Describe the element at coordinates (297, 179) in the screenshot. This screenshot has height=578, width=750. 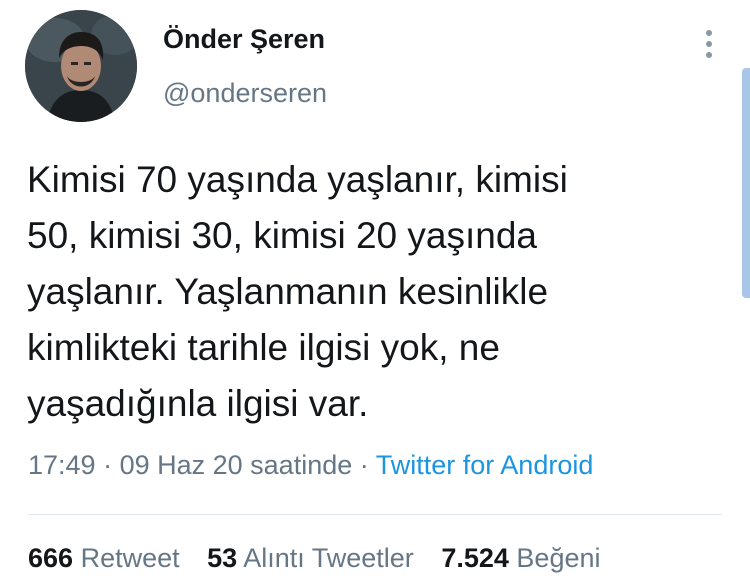
I see `tweet-text-line: Kimisi 70 yaşında yaşlanır, kimisi` at that location.